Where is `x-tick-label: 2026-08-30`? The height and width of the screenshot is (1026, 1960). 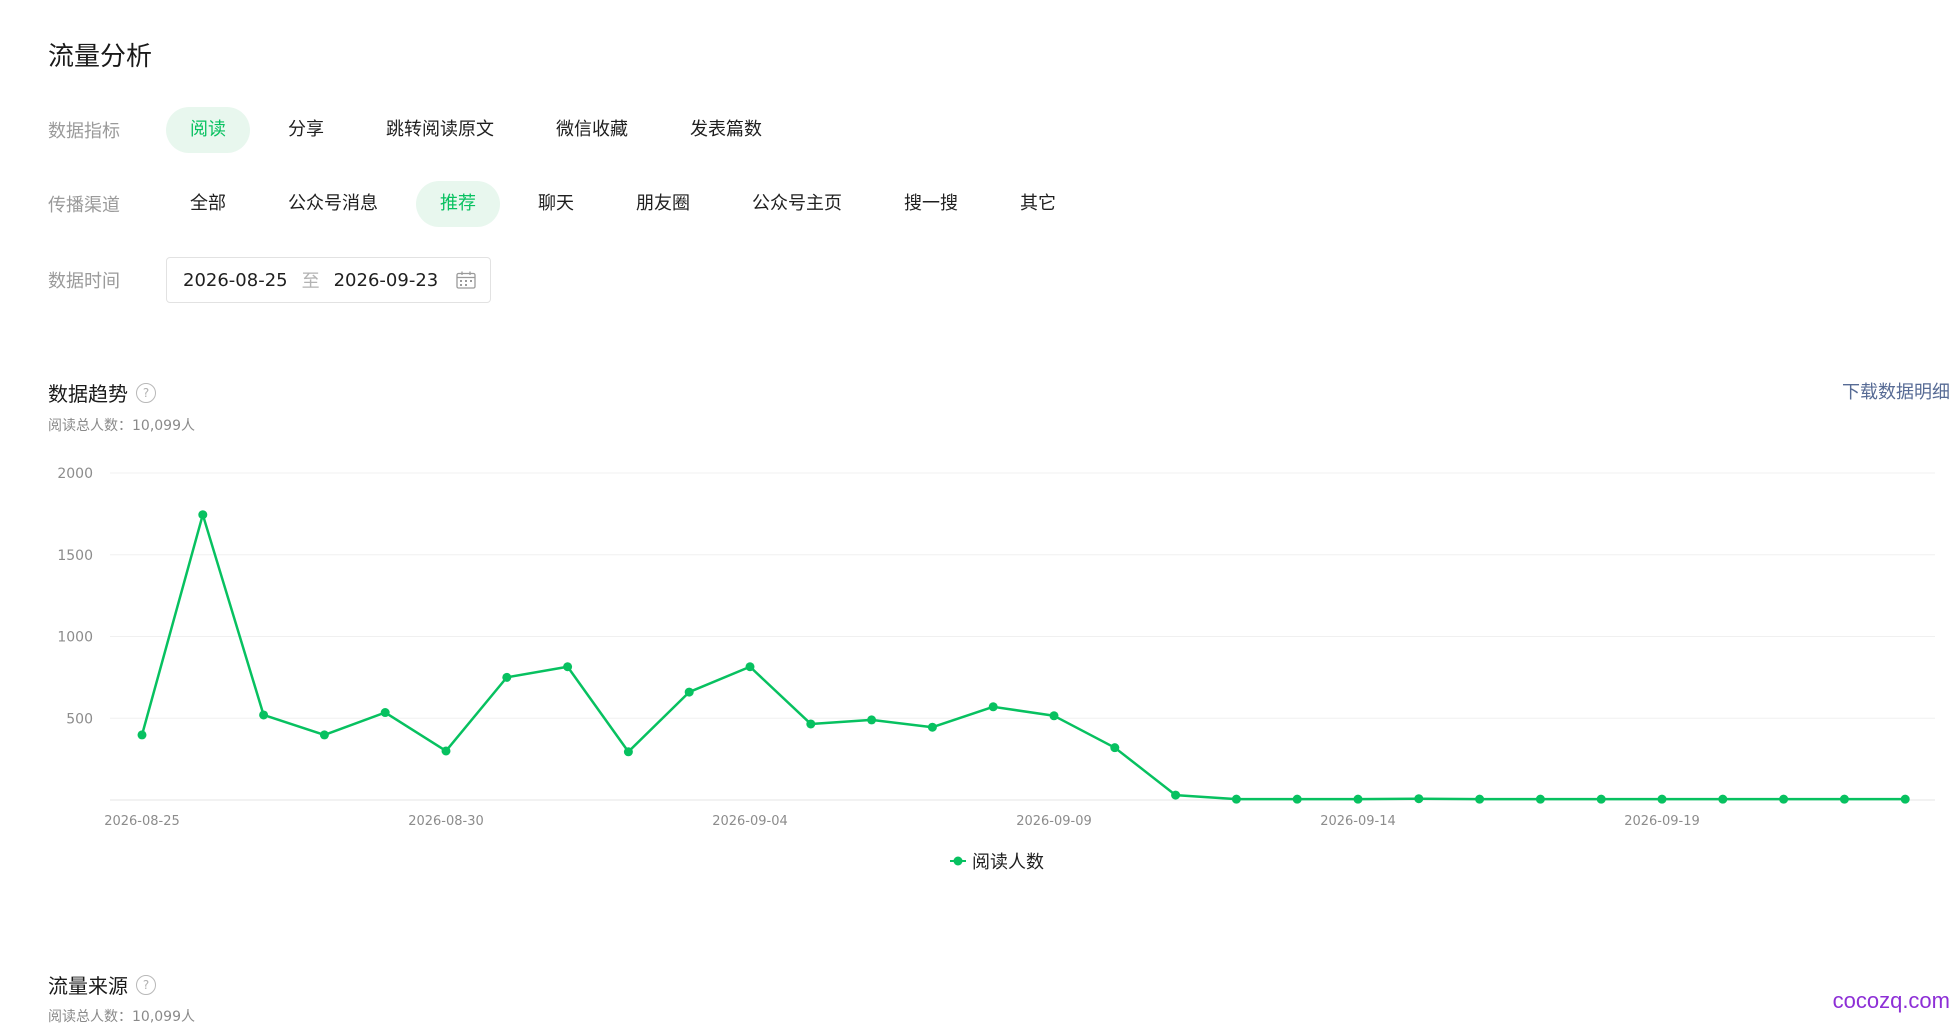
x-tick-label: 2026-08-30 is located at coordinates (446, 821).